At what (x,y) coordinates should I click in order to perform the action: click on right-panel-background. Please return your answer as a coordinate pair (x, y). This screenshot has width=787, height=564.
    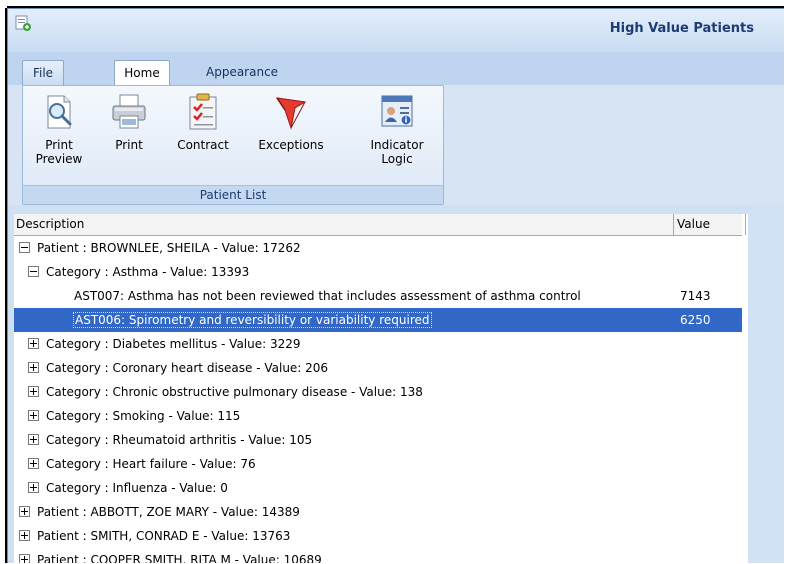
    Looking at the image, I should click on (766, 384).